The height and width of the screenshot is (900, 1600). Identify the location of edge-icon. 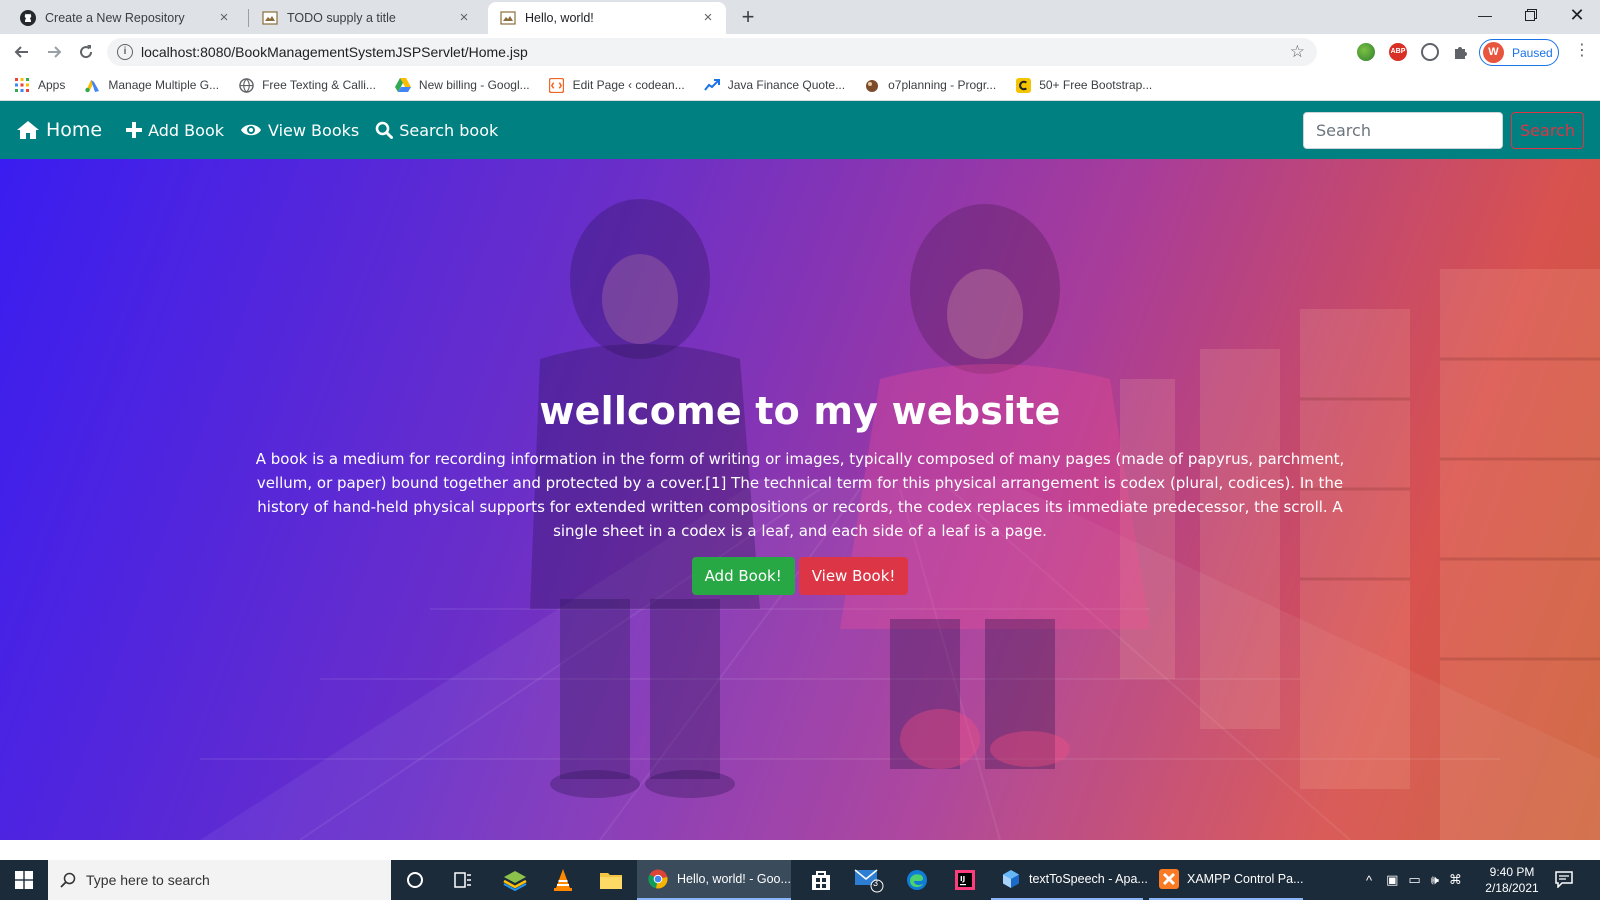
(917, 880).